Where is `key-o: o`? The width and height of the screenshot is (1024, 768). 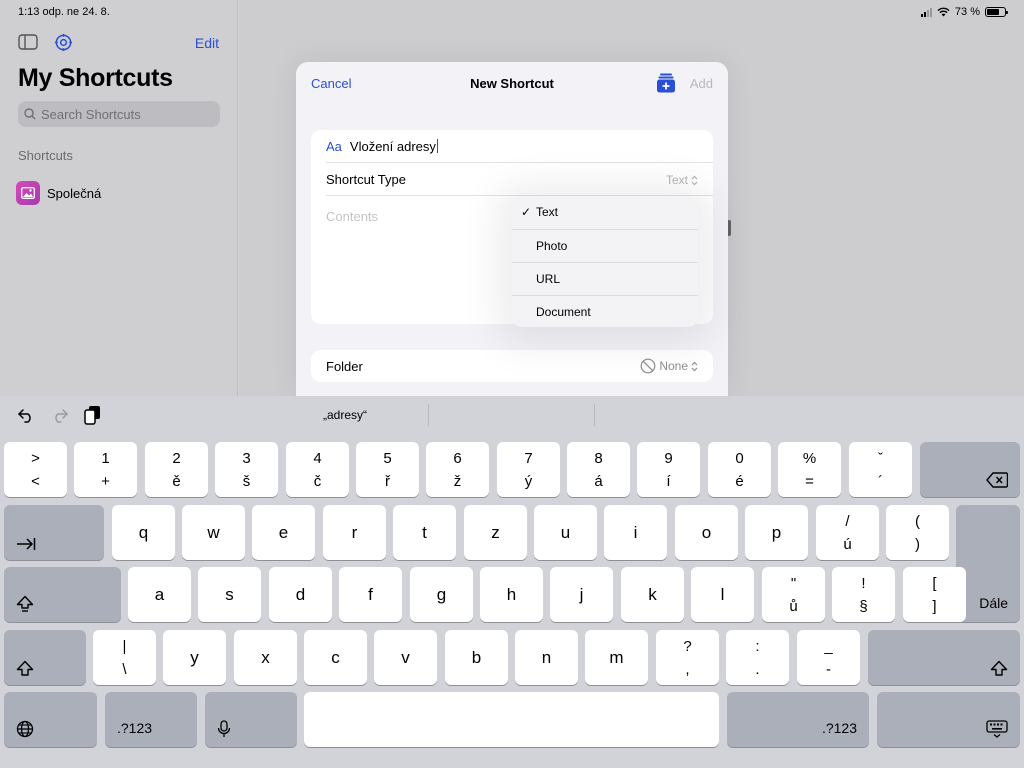 key-o: o is located at coordinates (706, 532).